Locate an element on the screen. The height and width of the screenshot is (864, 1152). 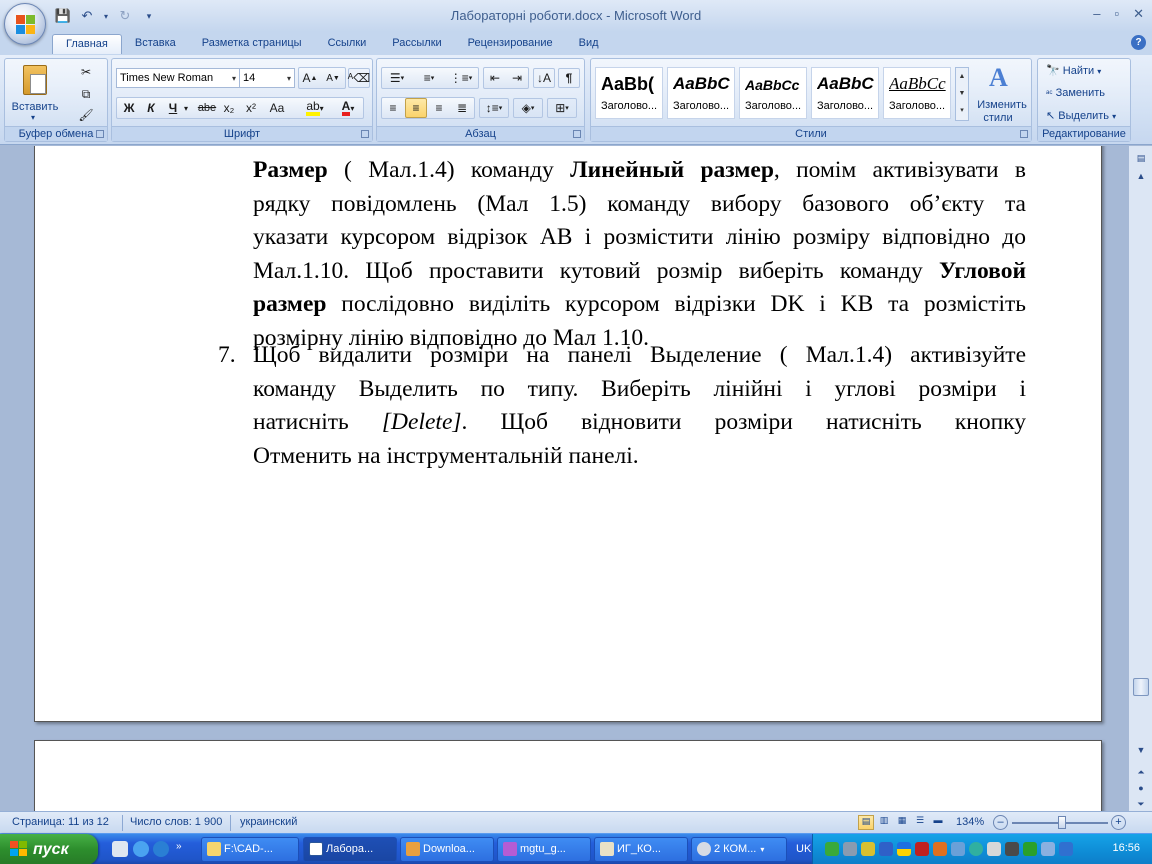
format-painter-icon: 🖌 is located at coordinates (86, 115).